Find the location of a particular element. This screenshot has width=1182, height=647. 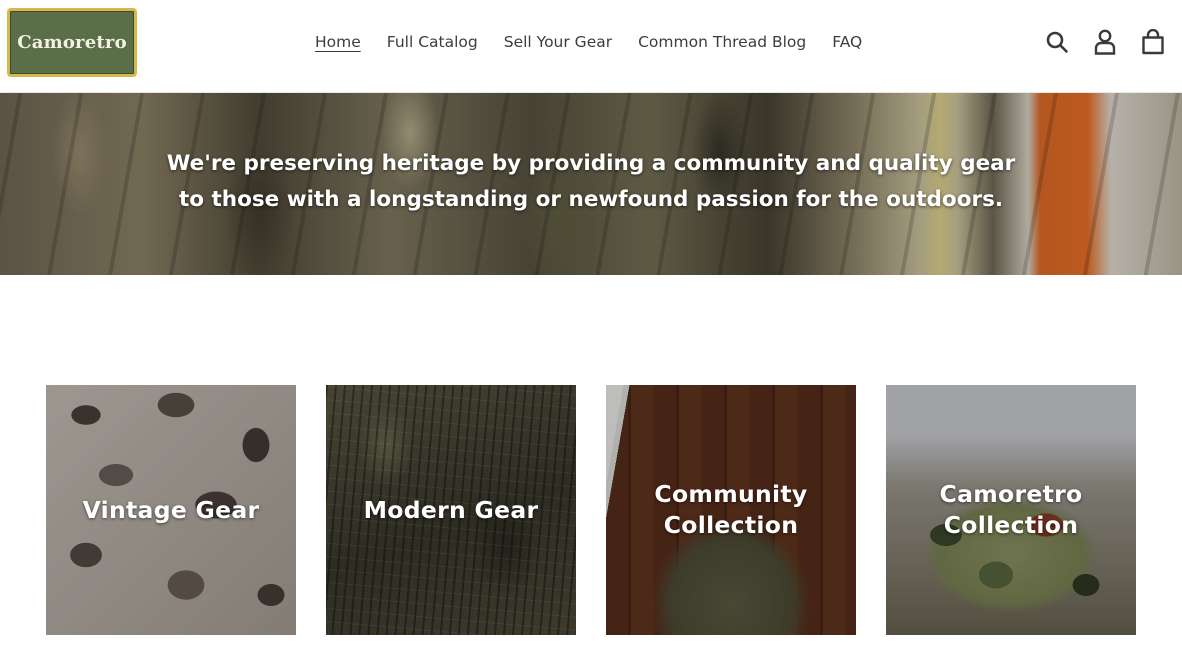

collection-tile-community-collection: Community Collection is located at coordinates (731, 510).